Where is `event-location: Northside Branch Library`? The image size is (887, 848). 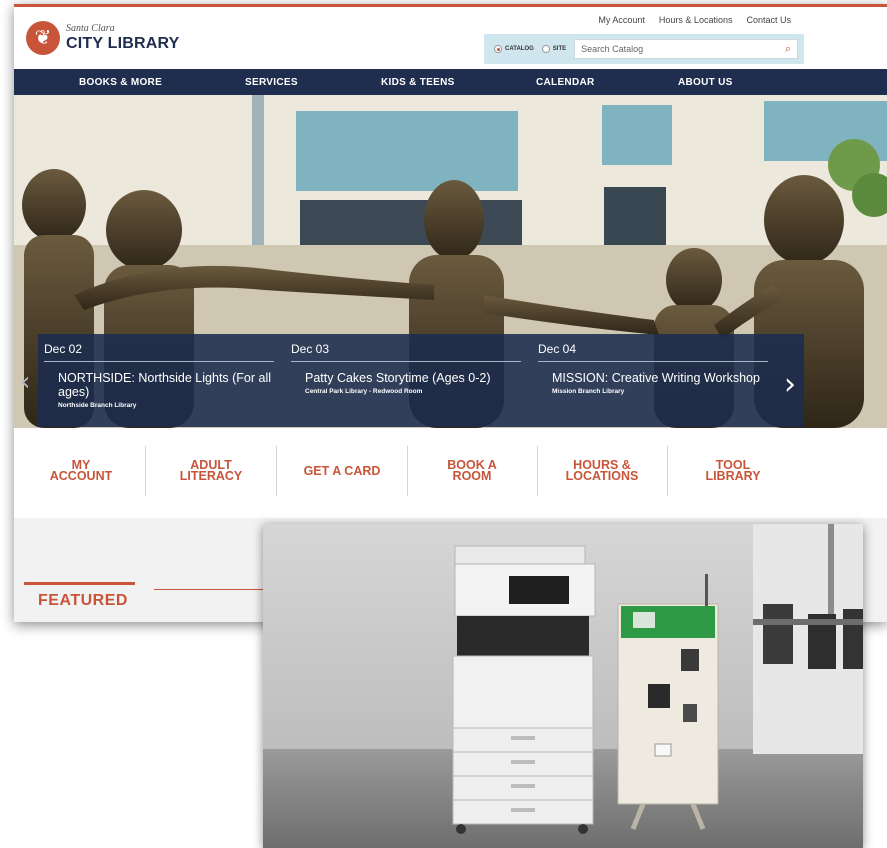
event-location: Northside Branch Library is located at coordinates (97, 405).